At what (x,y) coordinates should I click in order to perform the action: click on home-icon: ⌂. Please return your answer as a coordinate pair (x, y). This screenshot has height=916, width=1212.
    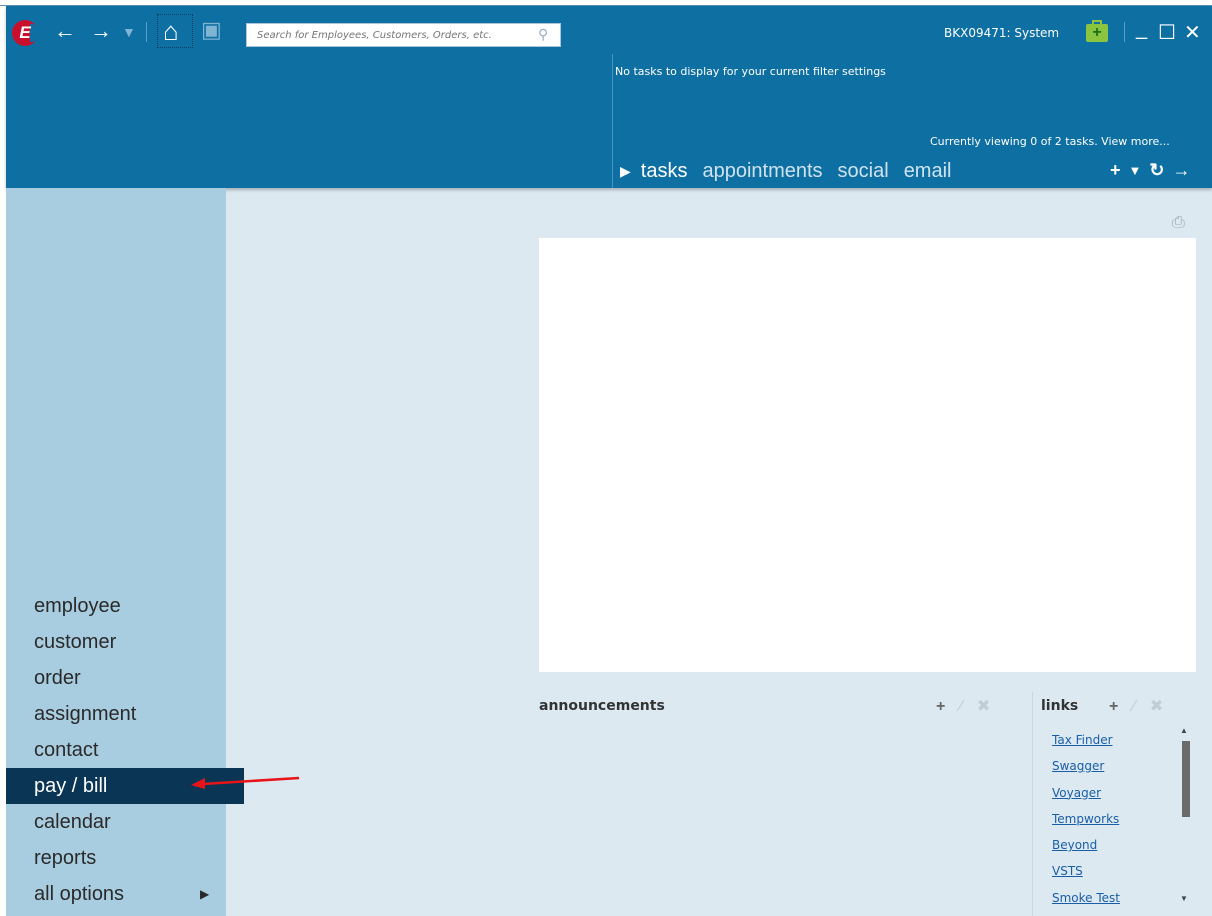
    Looking at the image, I should click on (171, 31).